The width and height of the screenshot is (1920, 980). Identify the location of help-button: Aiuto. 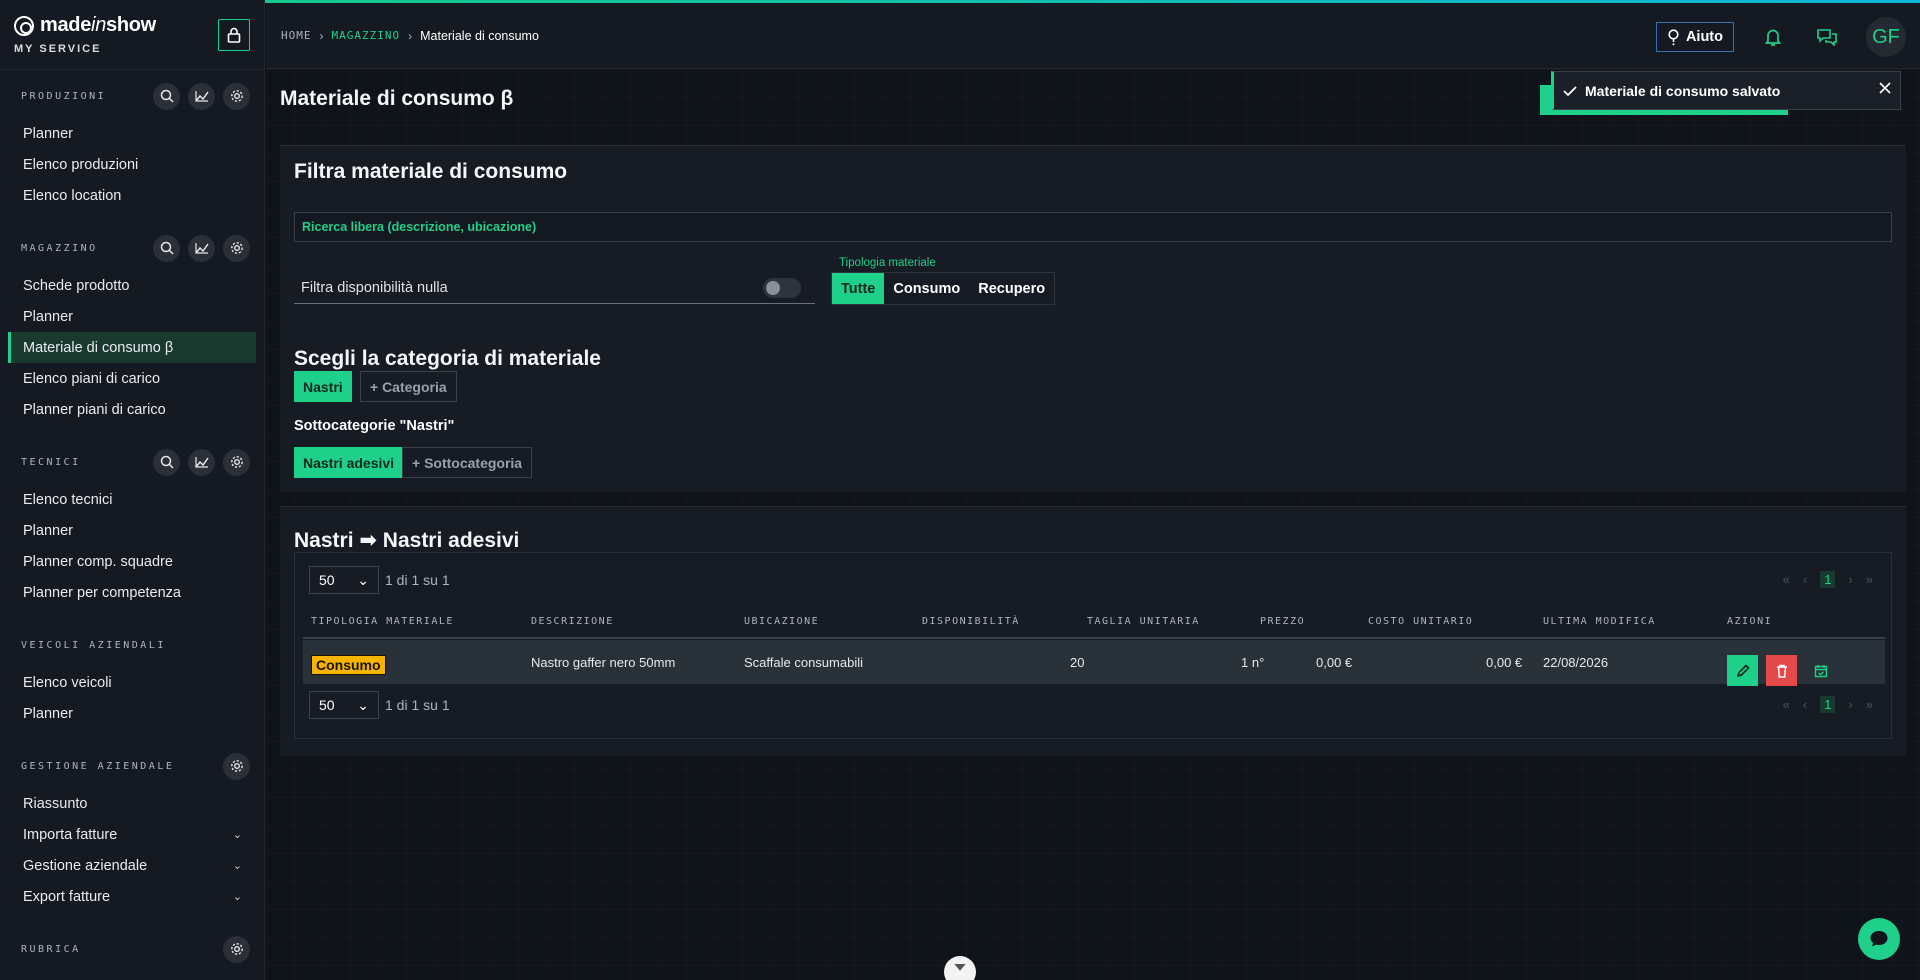
(1694, 37).